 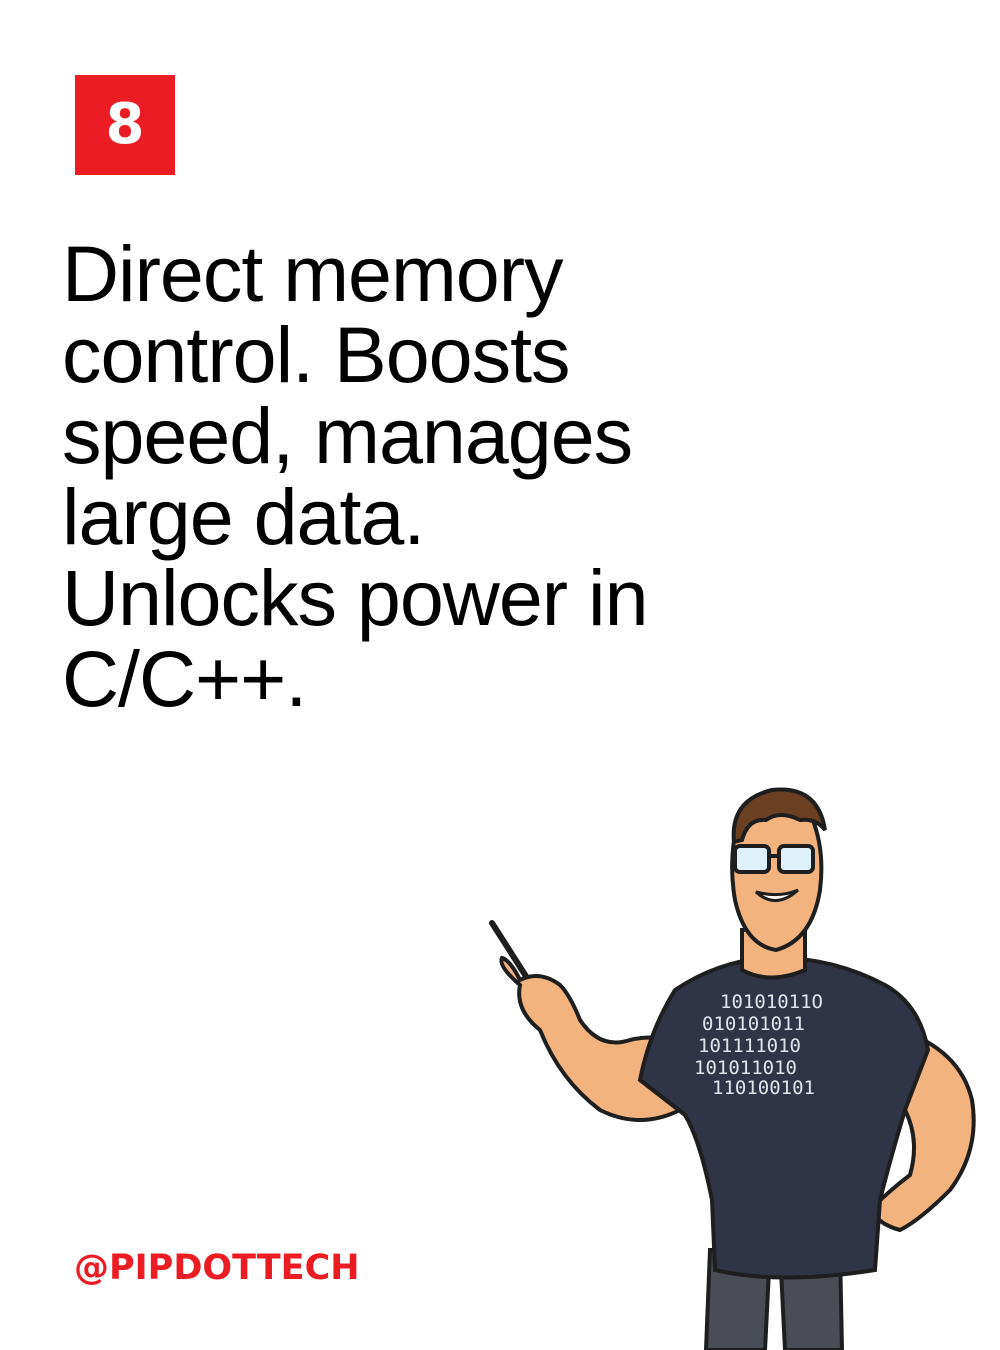 What do you see at coordinates (347, 435) in the screenshot?
I see `headline-line: speed, manages` at bounding box center [347, 435].